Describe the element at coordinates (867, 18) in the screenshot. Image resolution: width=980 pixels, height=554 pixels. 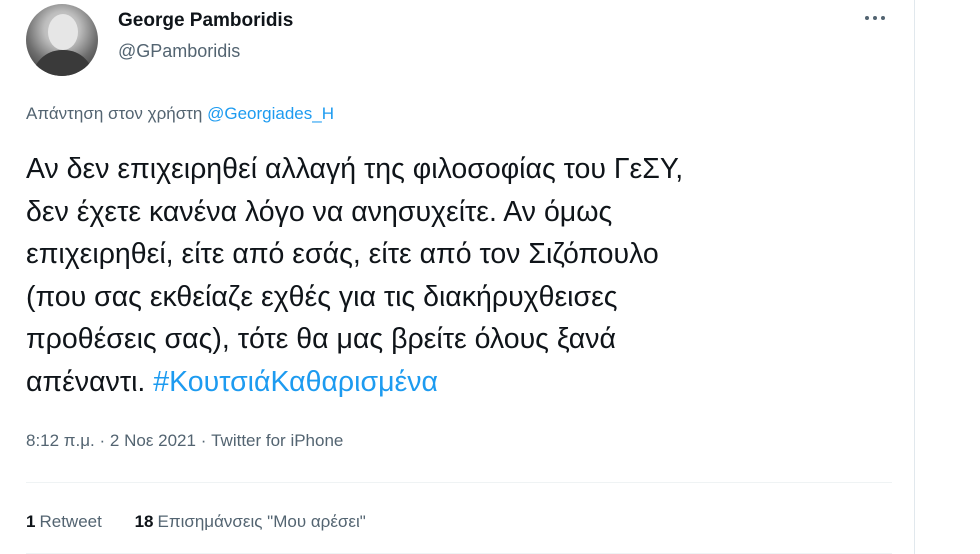
I see `more-horizontal-icon` at that location.